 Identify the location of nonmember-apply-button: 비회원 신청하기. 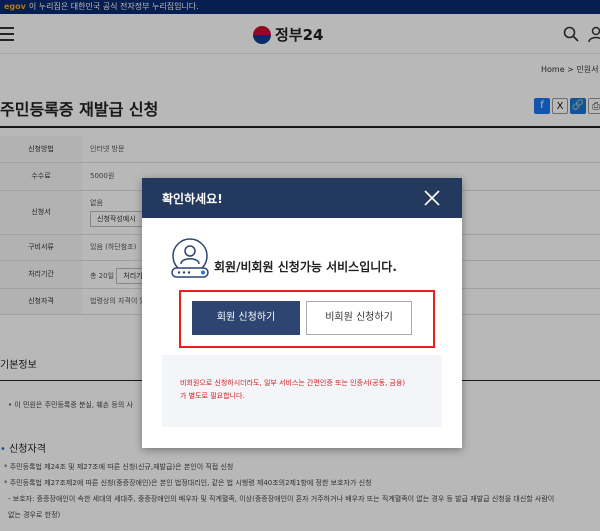
(359, 318).